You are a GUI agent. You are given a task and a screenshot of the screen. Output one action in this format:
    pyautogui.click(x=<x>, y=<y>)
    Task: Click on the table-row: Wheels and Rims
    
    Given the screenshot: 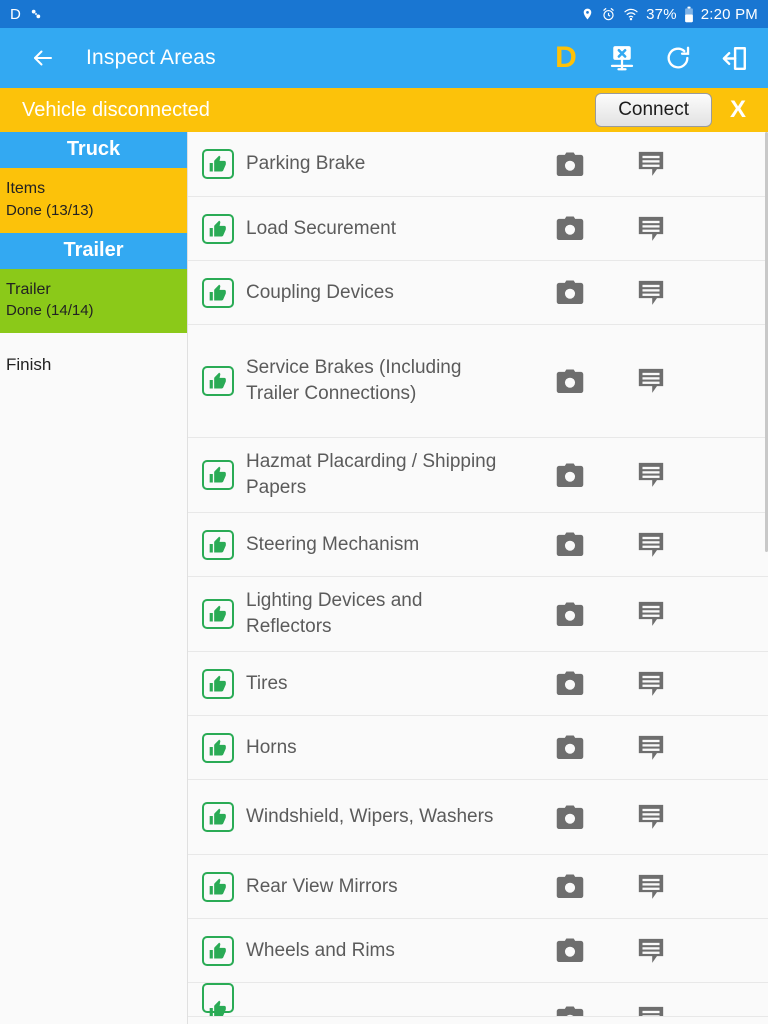 What is the action you would take?
    pyautogui.click(x=478, y=951)
    